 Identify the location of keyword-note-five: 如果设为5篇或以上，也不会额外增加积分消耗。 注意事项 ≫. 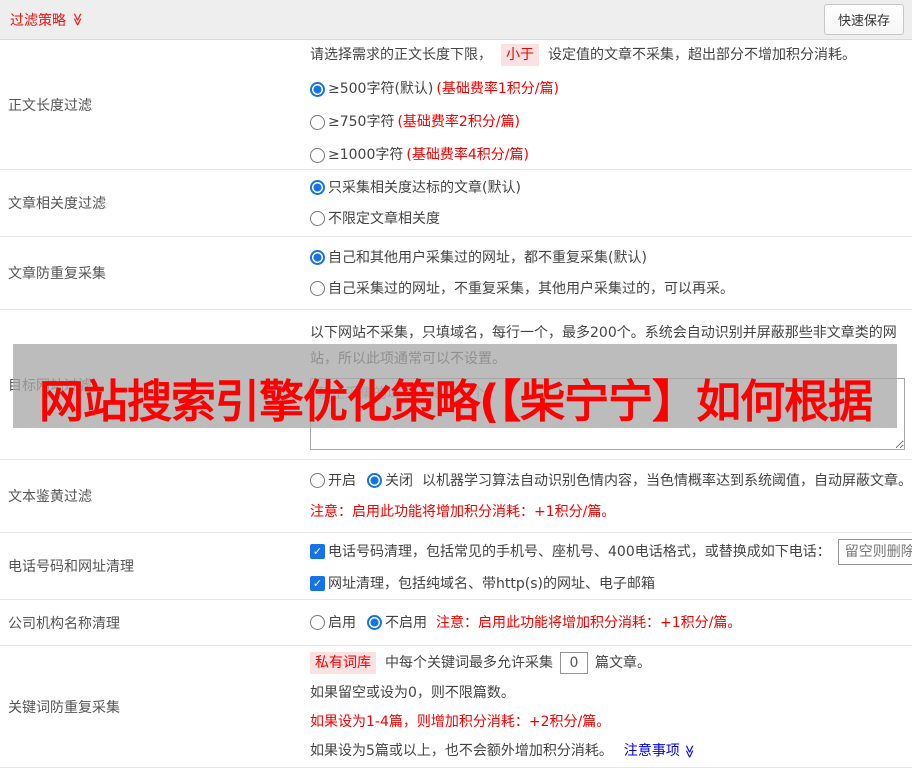
(503, 751).